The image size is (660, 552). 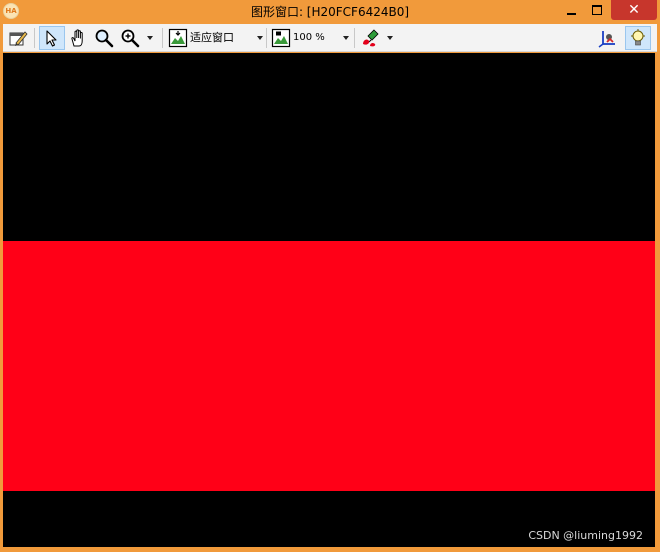 I want to click on fit-window-icon, so click(x=178, y=38).